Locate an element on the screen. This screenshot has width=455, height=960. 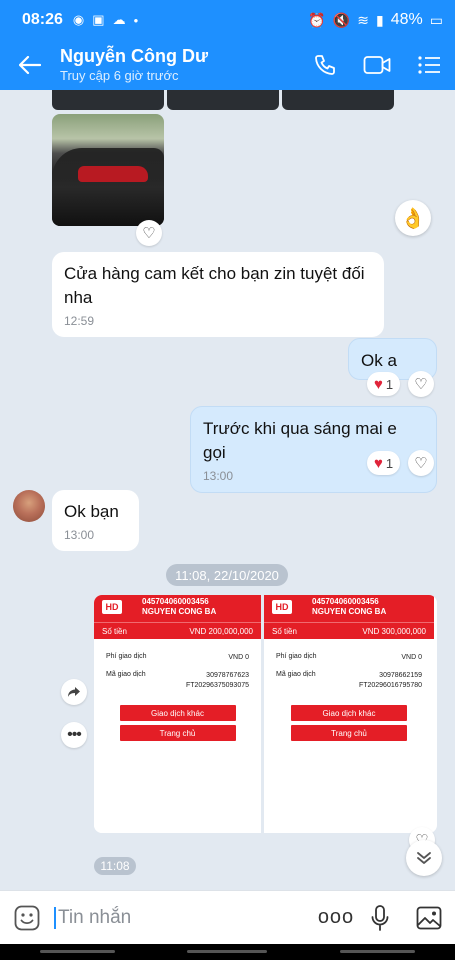
back-button is located at coordinates (30, 65).